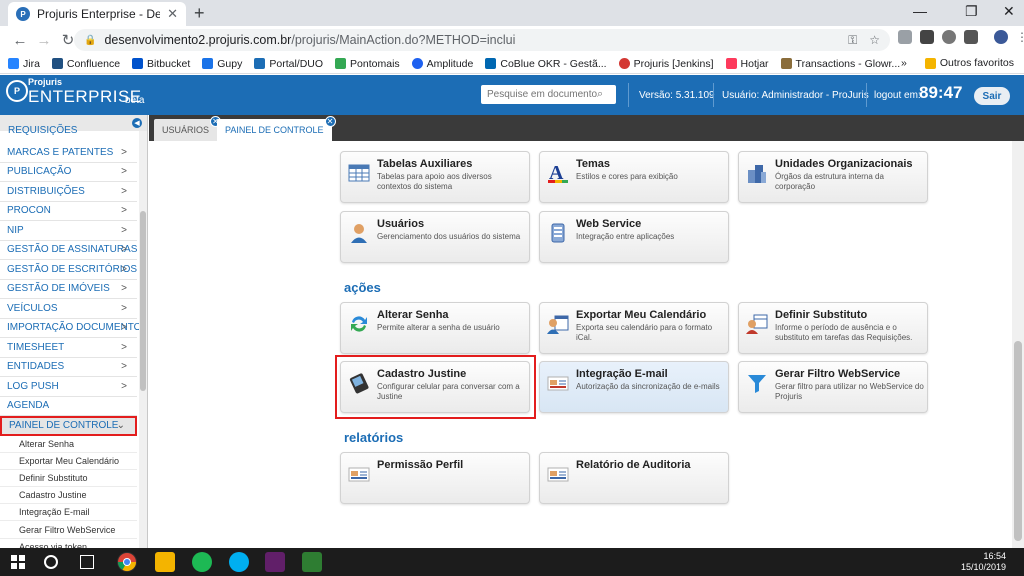 The image size is (1024, 576). I want to click on card-temas: A Temas Estilos e cores para exibição, so click(634, 177).